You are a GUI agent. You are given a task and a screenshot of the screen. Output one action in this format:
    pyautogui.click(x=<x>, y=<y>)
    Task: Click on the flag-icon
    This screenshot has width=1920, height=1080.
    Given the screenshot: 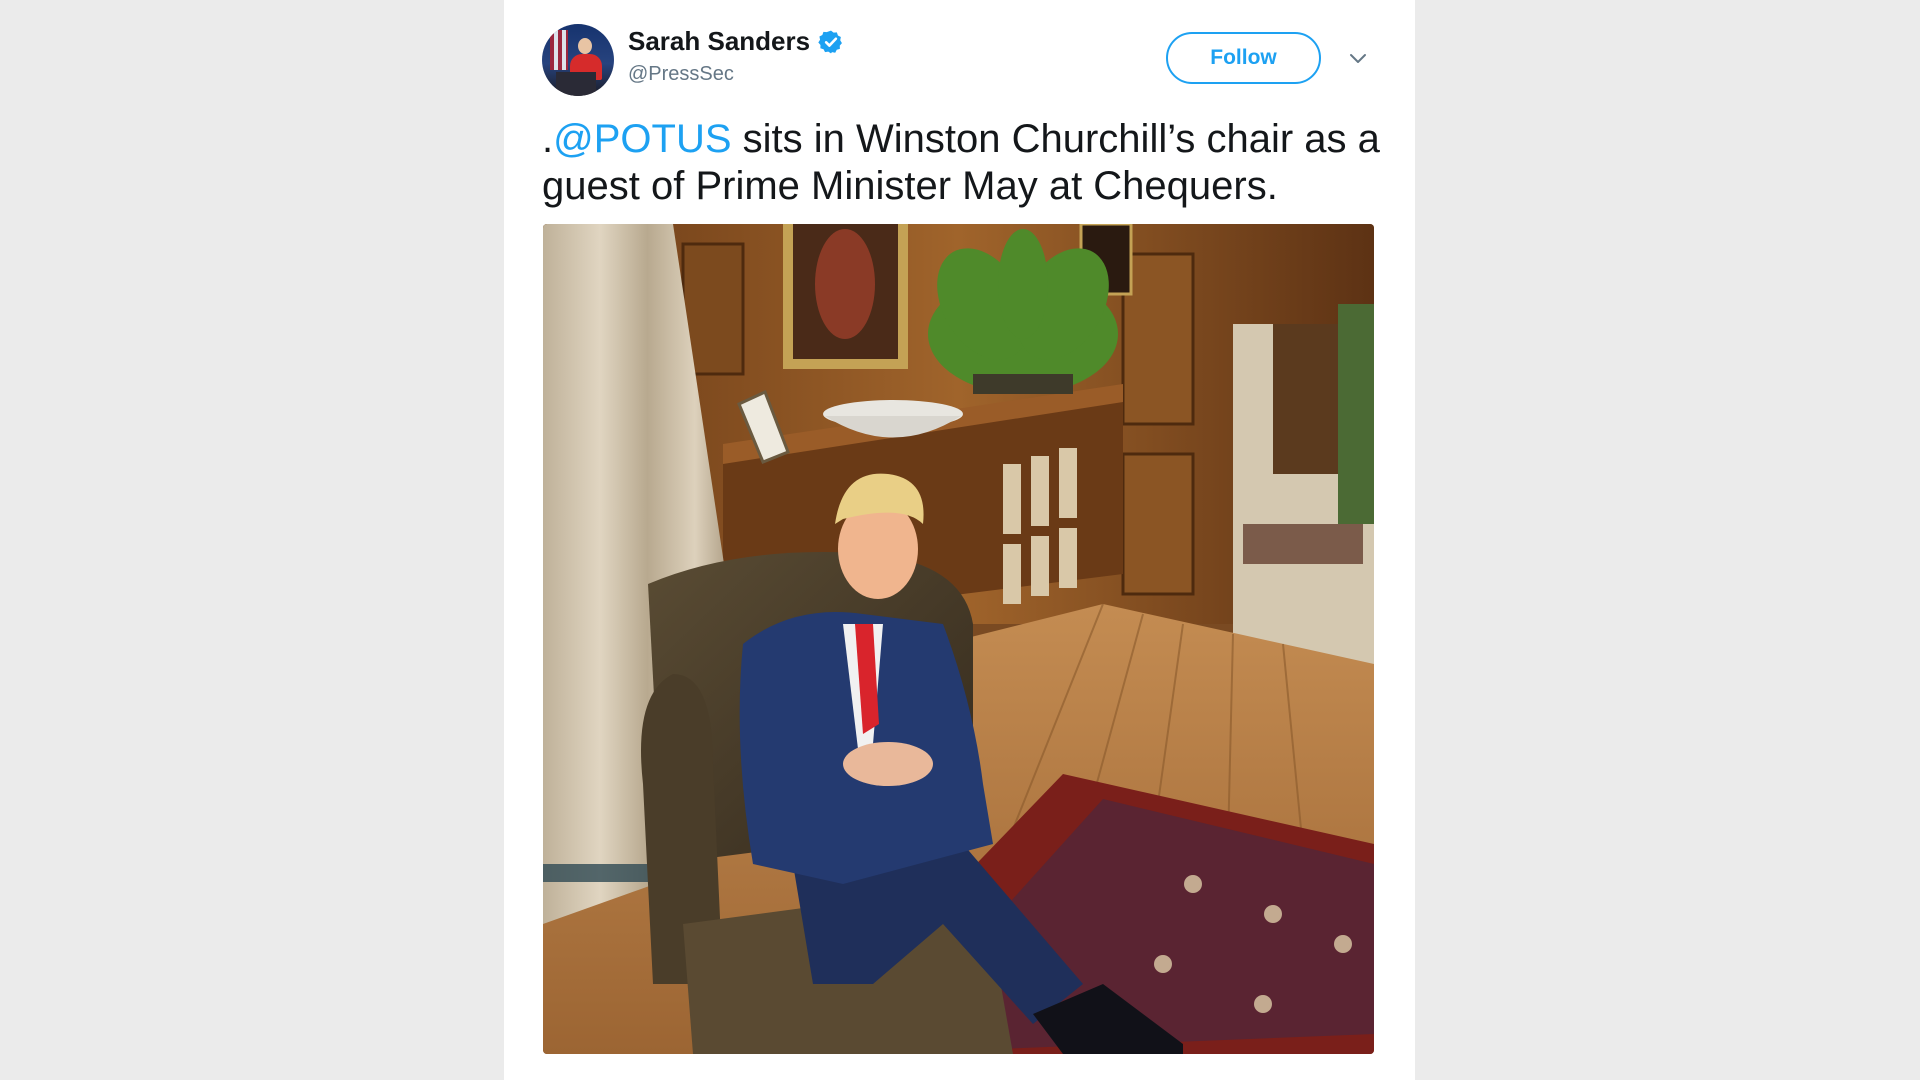 What is the action you would take?
    pyautogui.click(x=559, y=50)
    